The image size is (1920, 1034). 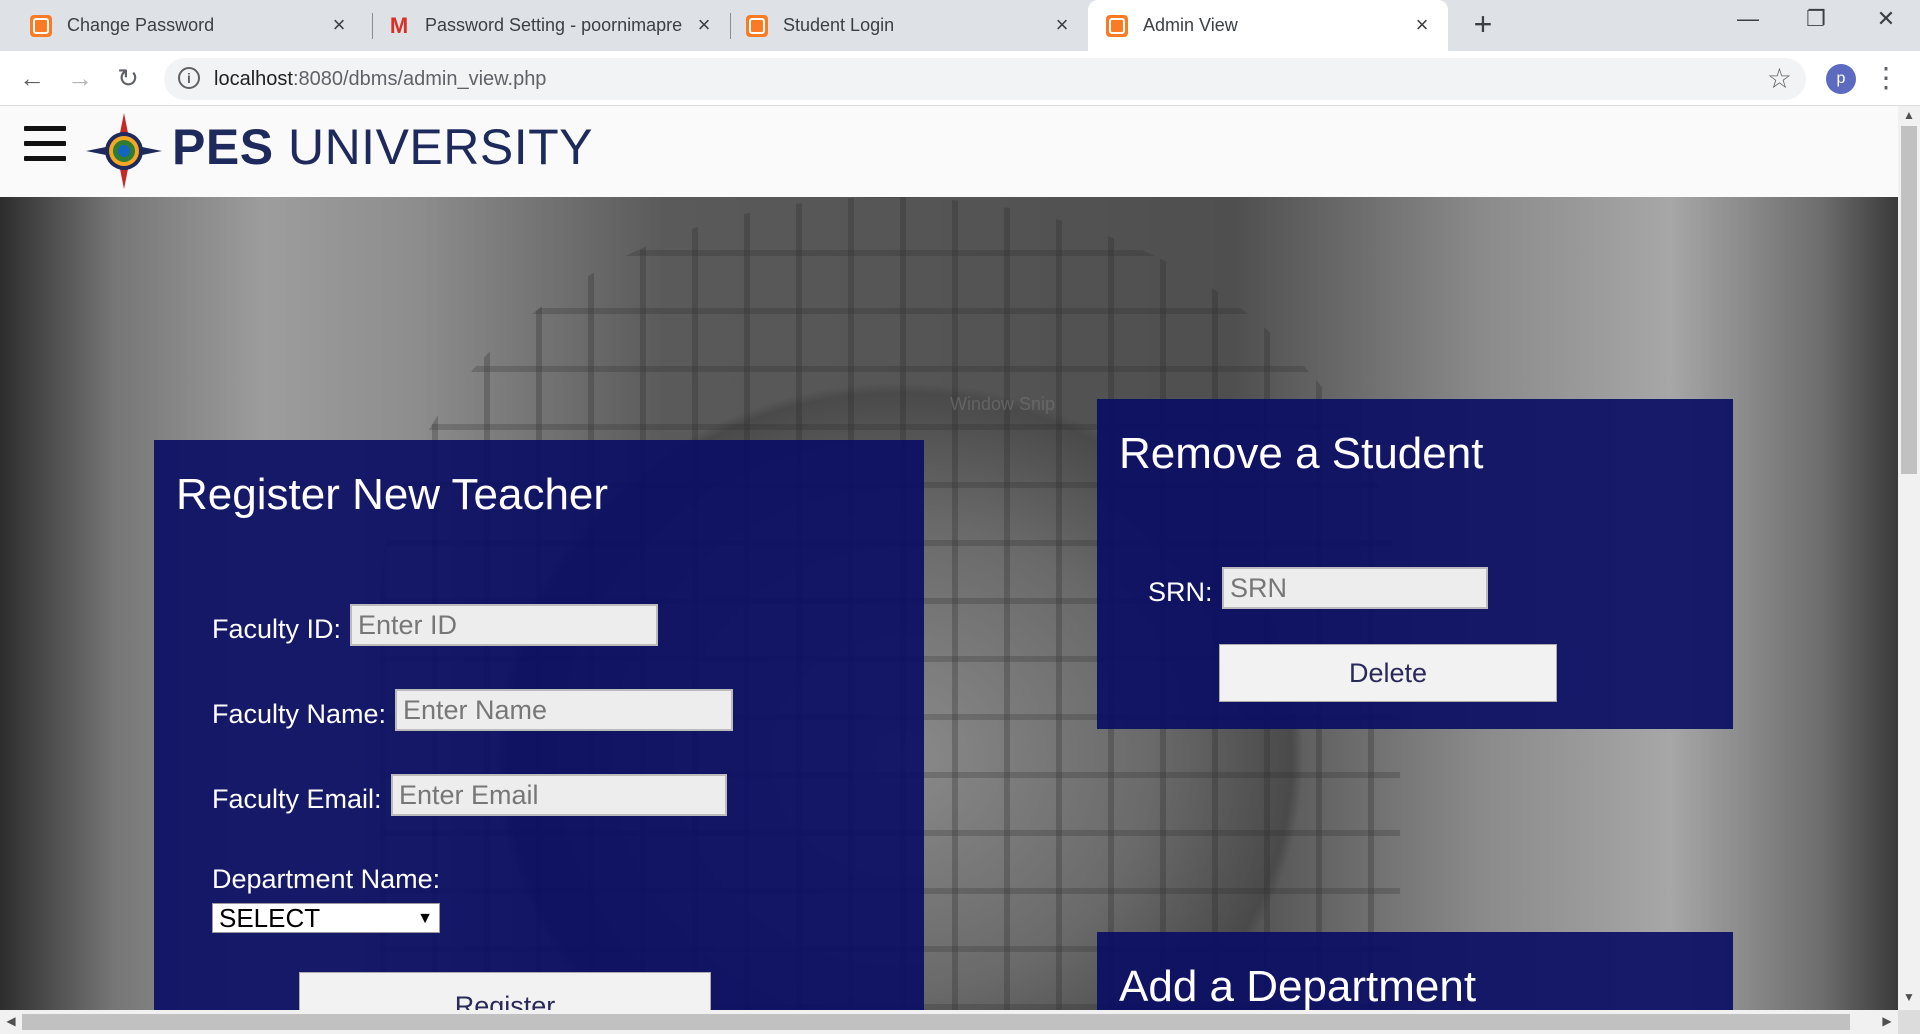 What do you see at coordinates (1180, 592) in the screenshot?
I see `srn-label: SRN:` at bounding box center [1180, 592].